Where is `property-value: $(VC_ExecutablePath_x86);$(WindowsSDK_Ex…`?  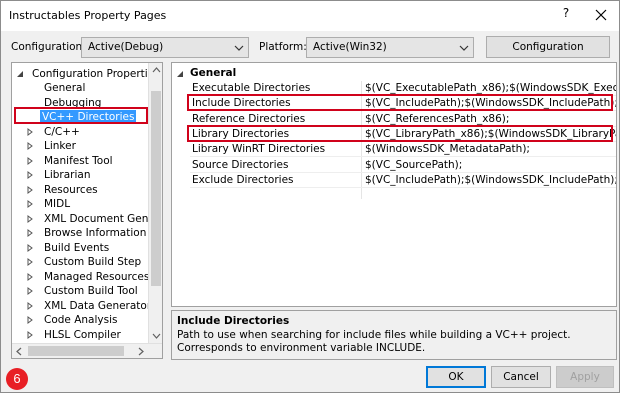 property-value: $(VC_ExecutablePath_x86);$(WindowsSDK_Ex… is located at coordinates (490, 88).